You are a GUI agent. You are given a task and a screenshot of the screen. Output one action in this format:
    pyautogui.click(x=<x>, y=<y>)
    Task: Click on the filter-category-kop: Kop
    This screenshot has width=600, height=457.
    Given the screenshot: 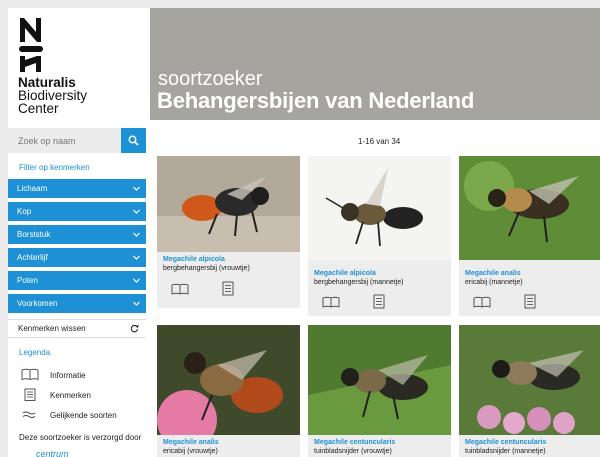 What is the action you would take?
    pyautogui.click(x=77, y=211)
    